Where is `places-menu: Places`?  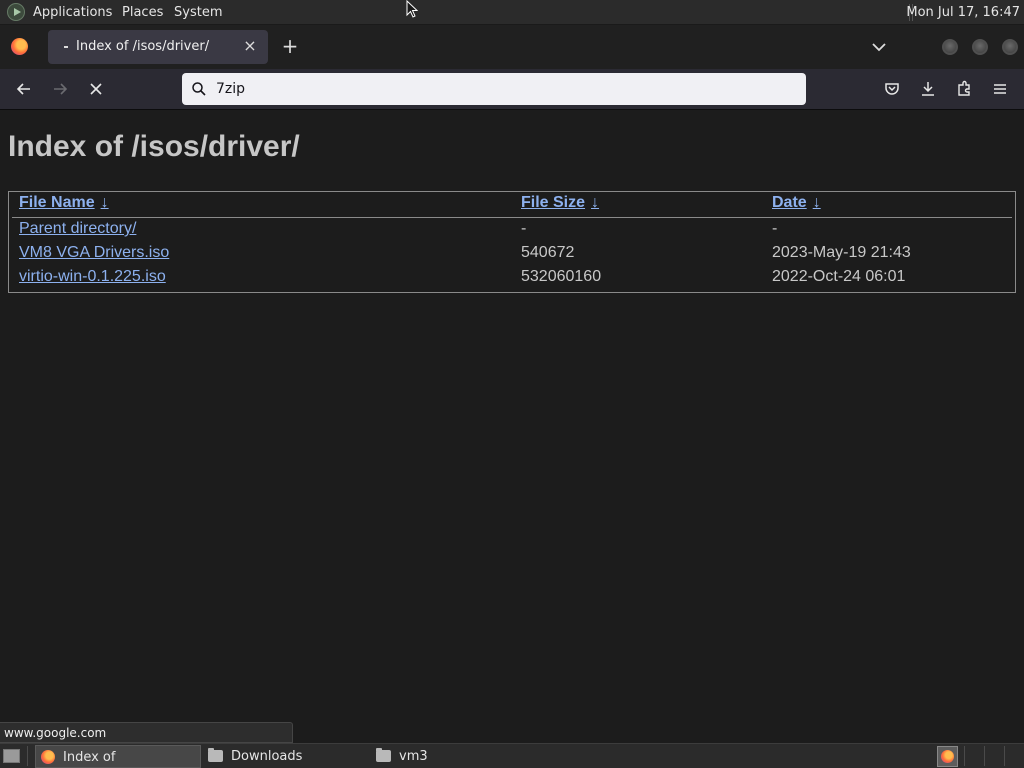
places-menu: Places is located at coordinates (142, 12).